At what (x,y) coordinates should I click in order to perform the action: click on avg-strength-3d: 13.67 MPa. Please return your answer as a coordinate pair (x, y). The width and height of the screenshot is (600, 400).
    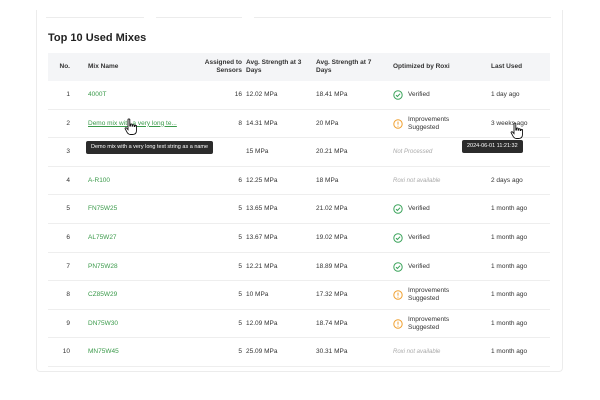
    Looking at the image, I should click on (262, 237).